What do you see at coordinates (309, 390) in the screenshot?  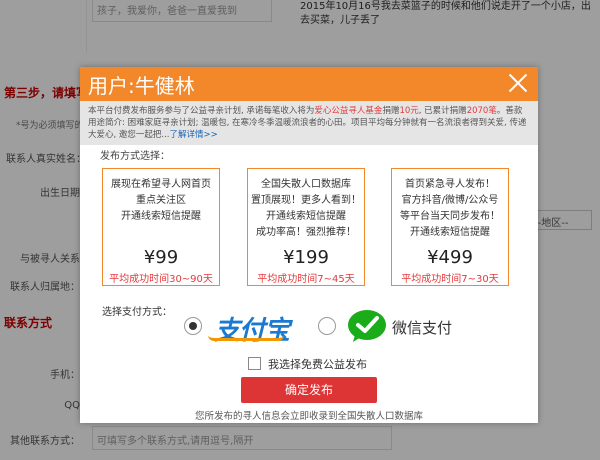 I see `confirm-publish-button: 确定发布` at bounding box center [309, 390].